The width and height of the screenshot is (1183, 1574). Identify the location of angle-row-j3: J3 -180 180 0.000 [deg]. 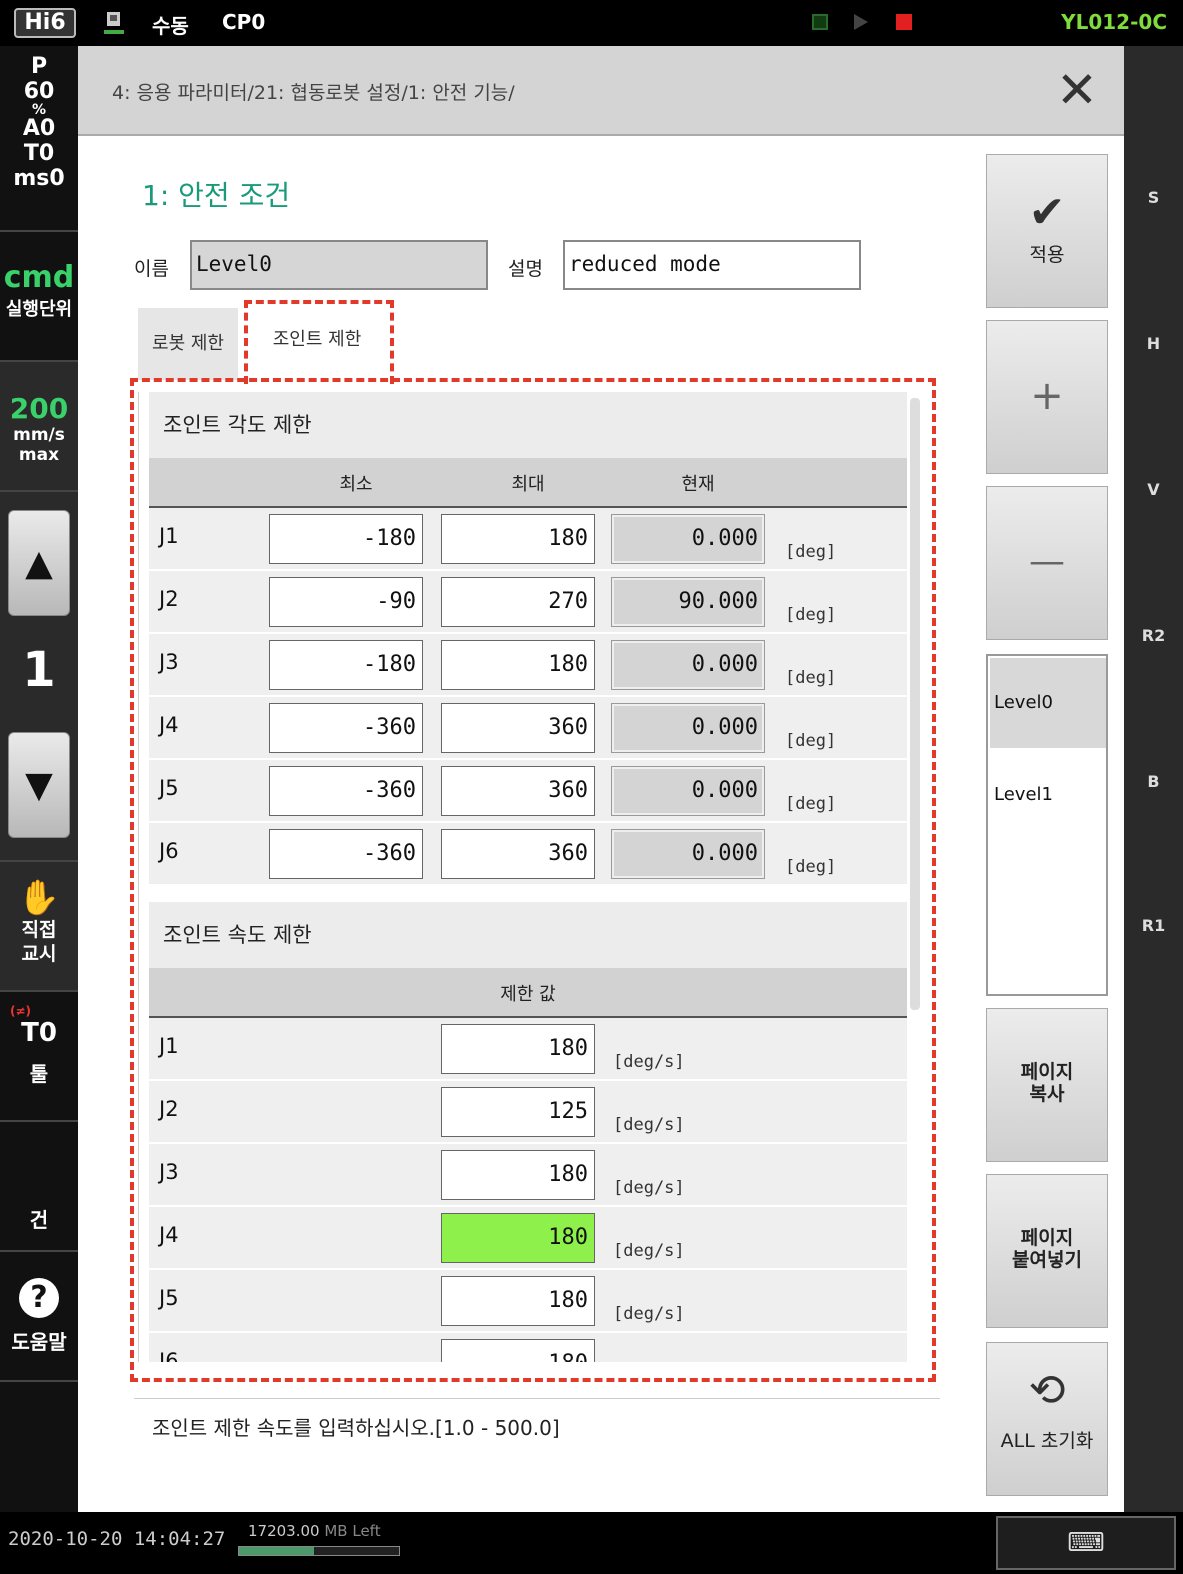
(528, 665).